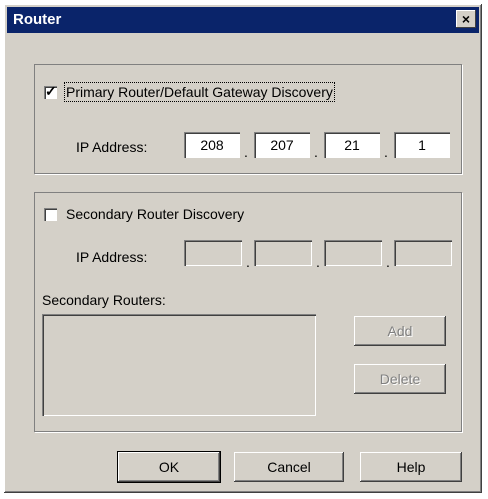  I want to click on close-icon: ×, so click(466, 19).